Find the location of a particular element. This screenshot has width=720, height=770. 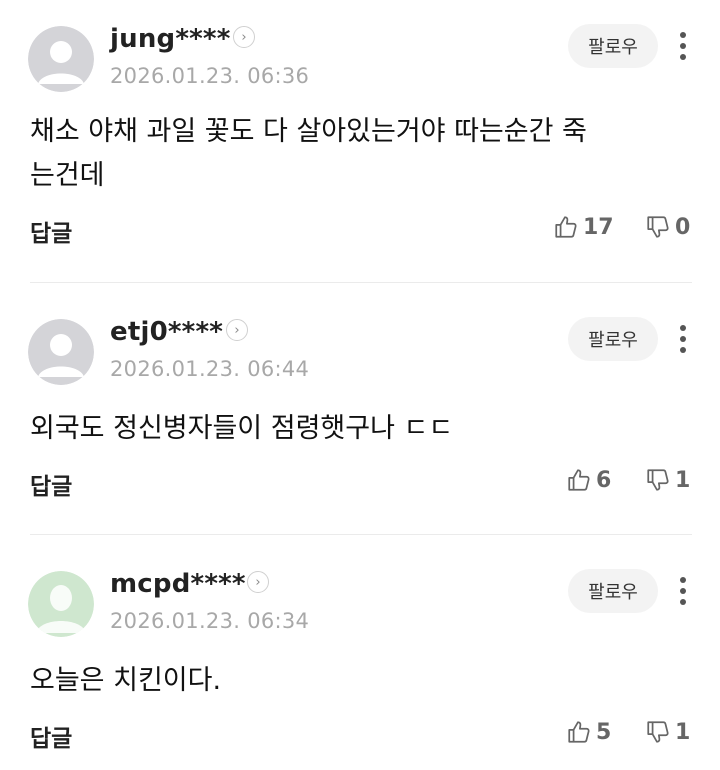

timestamp: 2026.01.23. 06:44 is located at coordinates (210, 369).